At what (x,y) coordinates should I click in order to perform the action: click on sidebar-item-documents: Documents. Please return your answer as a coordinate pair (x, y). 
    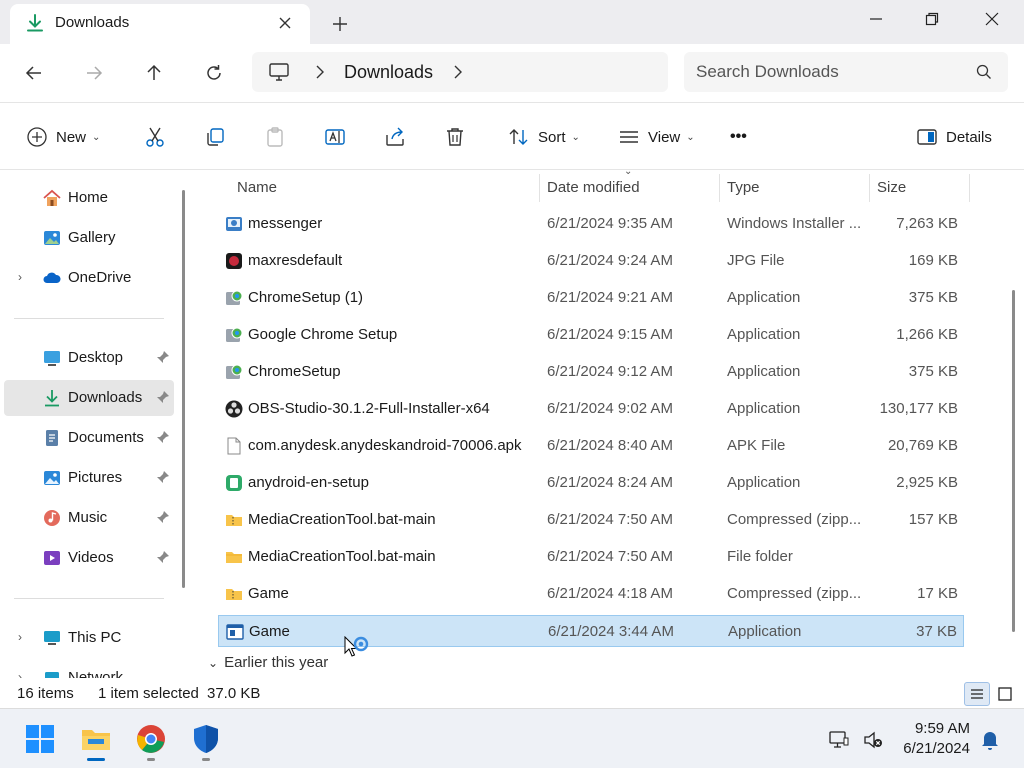
    Looking at the image, I should click on (89, 438).